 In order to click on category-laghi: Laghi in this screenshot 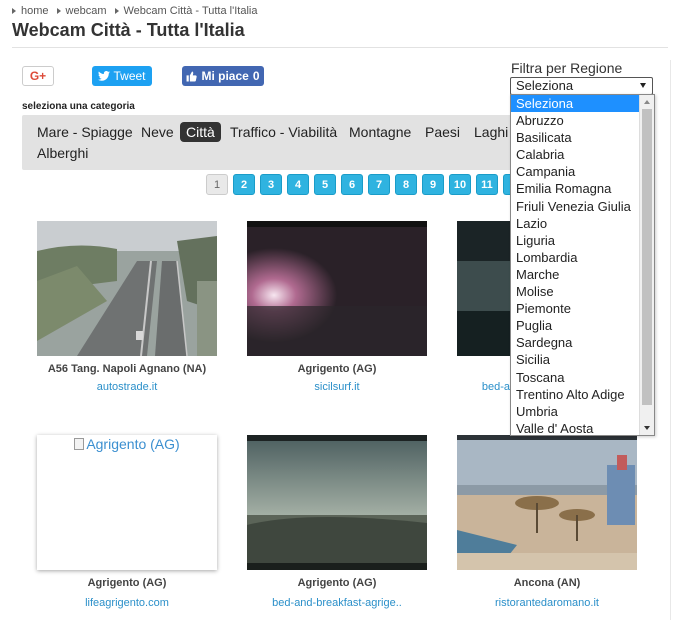, I will do `click(491, 132)`.